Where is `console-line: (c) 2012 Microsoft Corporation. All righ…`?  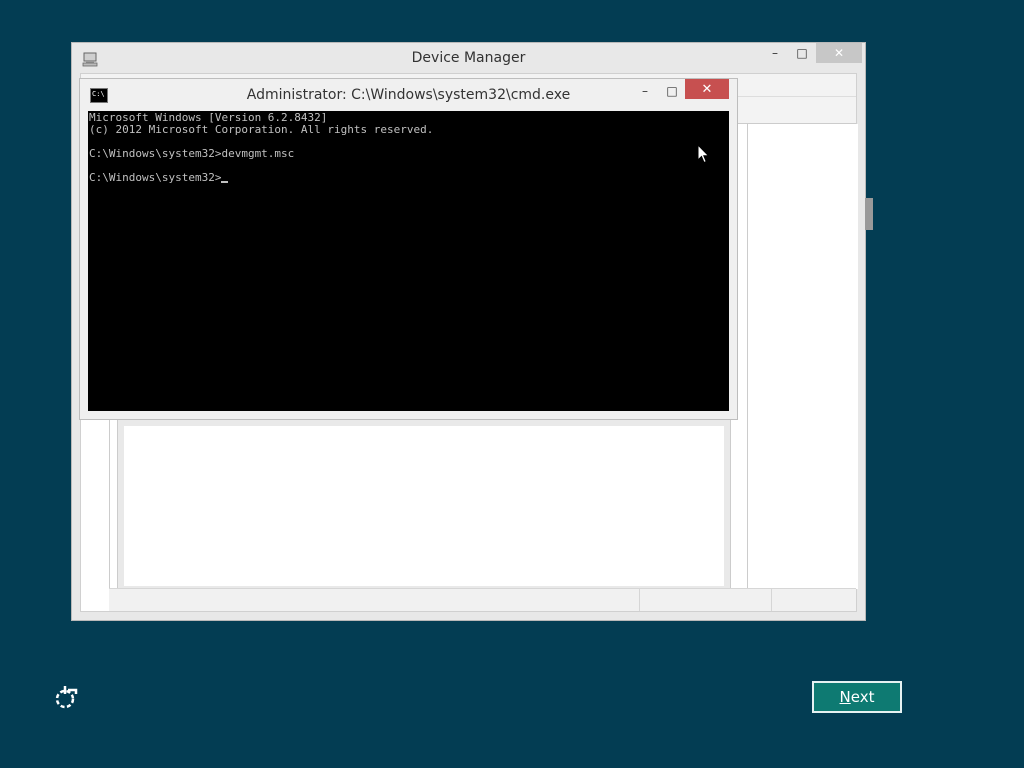 console-line: (c) 2012 Microsoft Corporation. All righ… is located at coordinates (261, 129).